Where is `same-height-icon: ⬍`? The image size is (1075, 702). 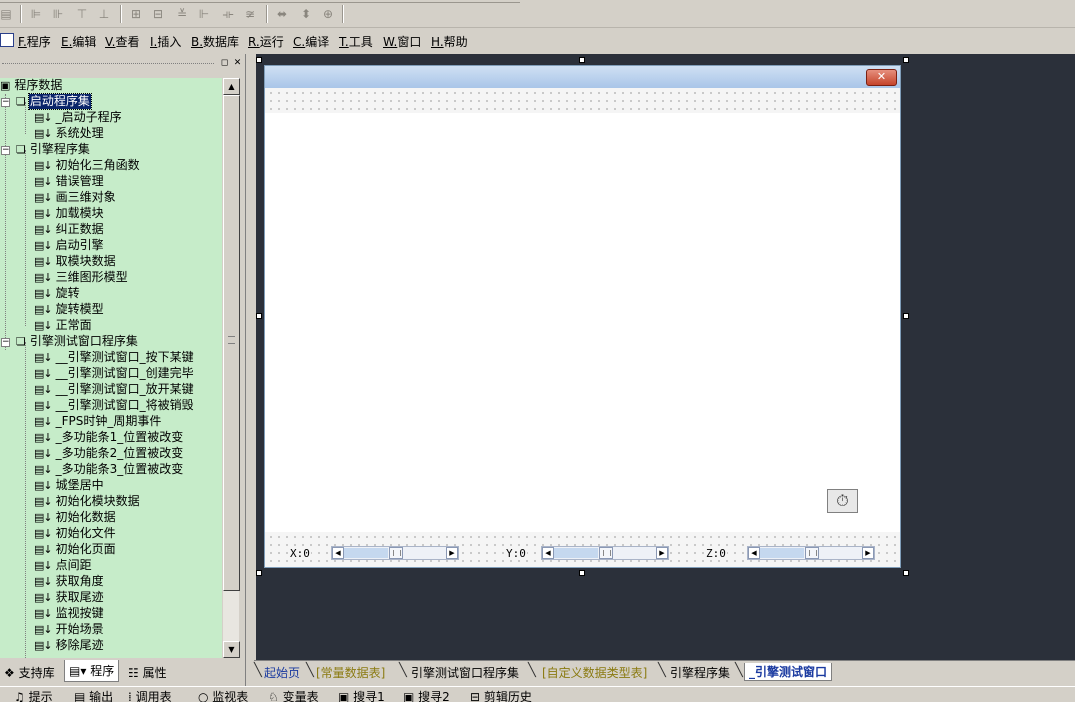
same-height-icon: ⬍ is located at coordinates (306, 14).